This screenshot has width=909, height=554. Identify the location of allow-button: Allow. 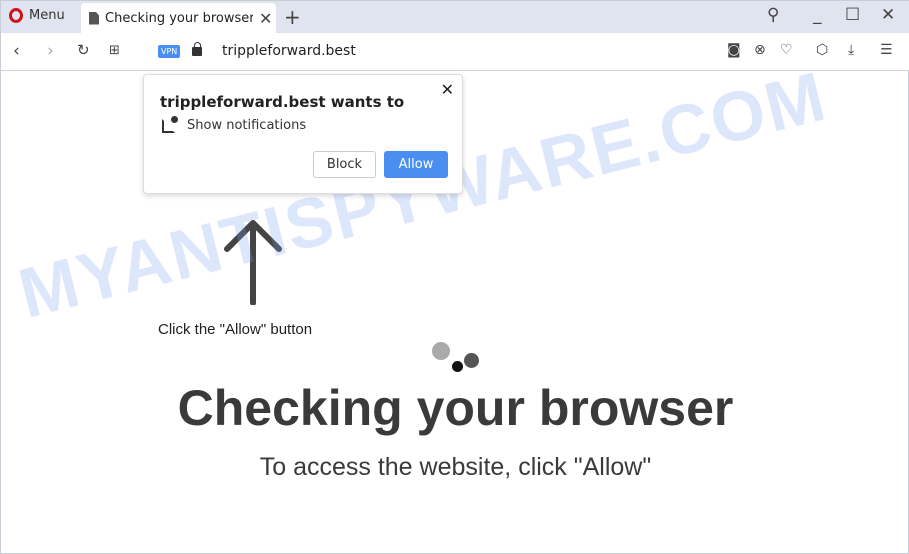
(416, 164).